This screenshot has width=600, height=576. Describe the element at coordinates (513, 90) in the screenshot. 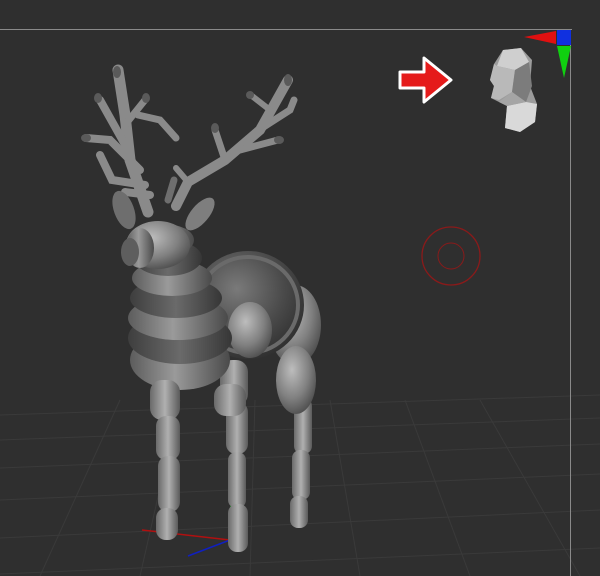

I see `head-orientation-icon` at that location.